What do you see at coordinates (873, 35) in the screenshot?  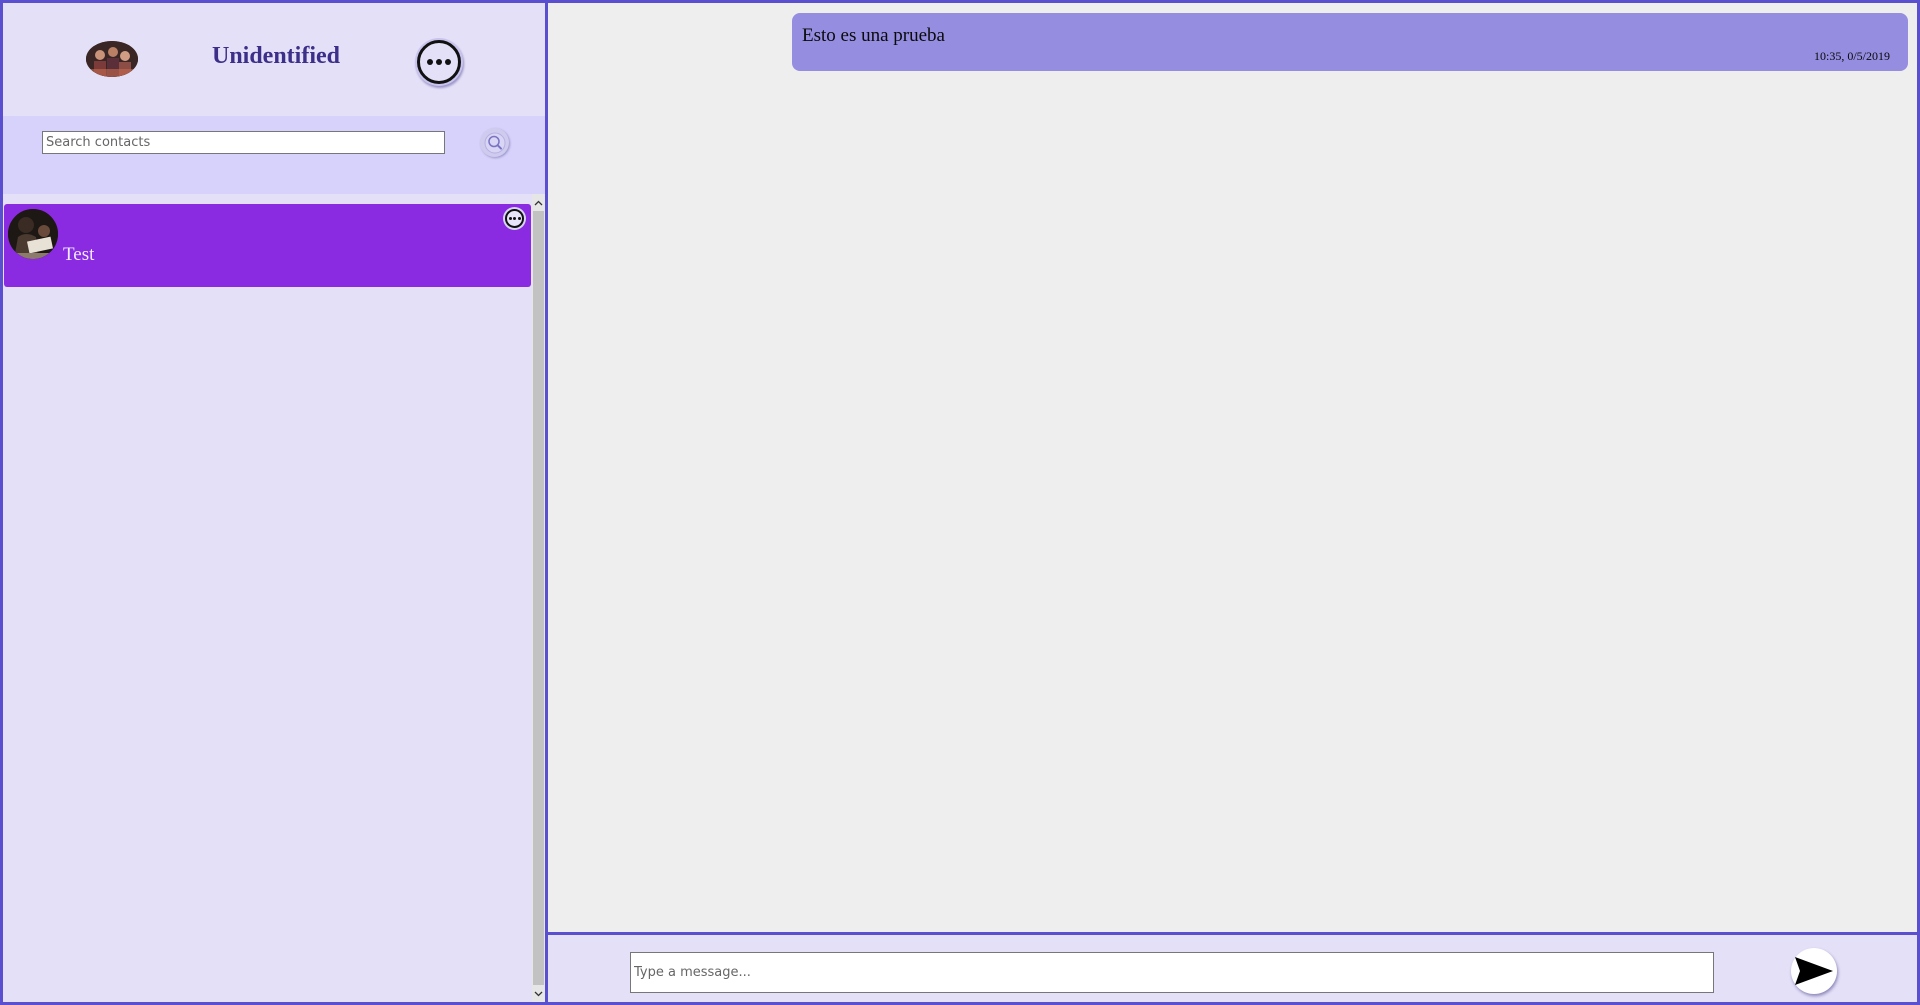 I see `message-text: Esto es una prueba` at bounding box center [873, 35].